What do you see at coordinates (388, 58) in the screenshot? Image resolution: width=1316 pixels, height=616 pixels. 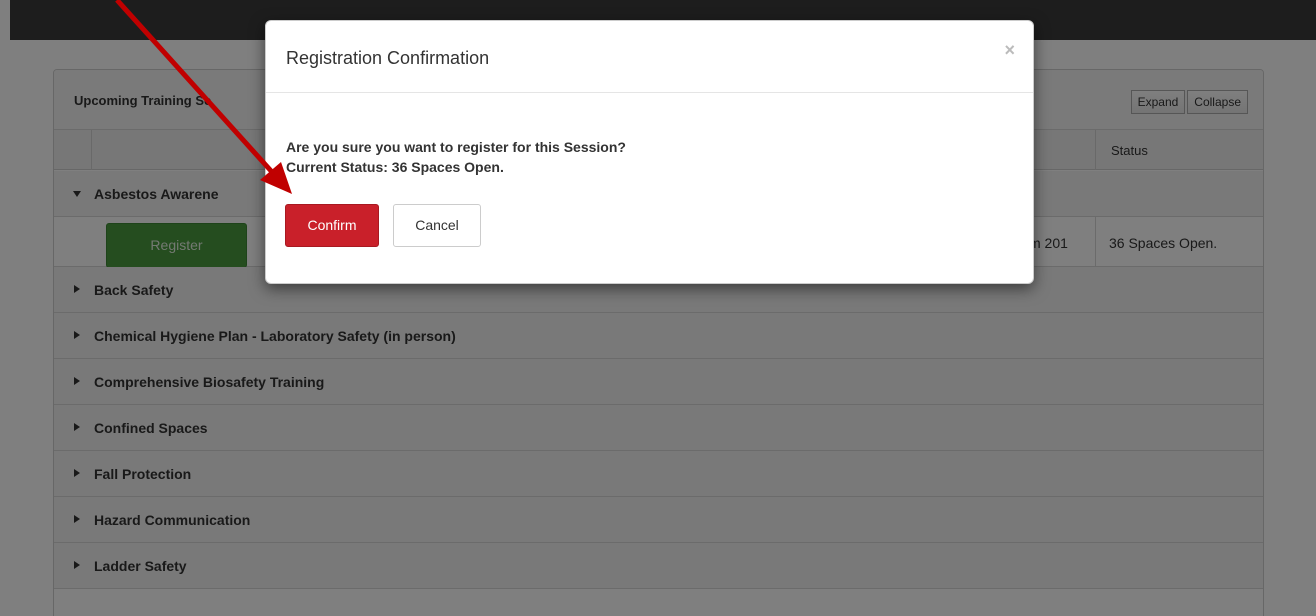 I see `modal-title: Registration Confirmation` at bounding box center [388, 58].